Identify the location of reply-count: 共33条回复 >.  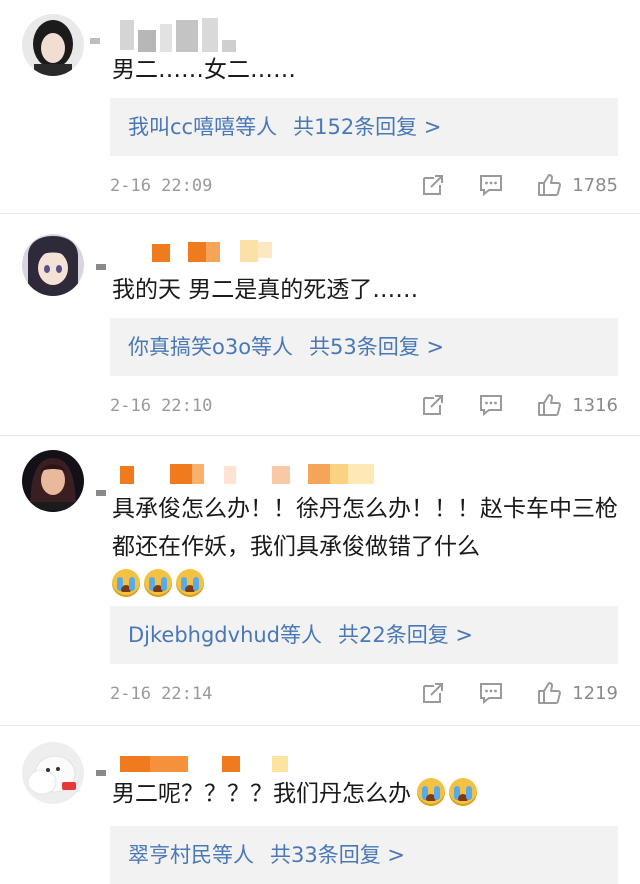
(337, 855).